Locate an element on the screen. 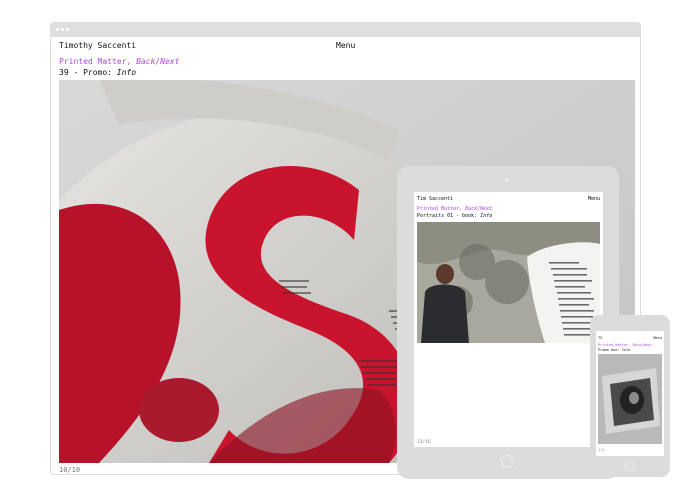 The height and width of the screenshot is (500, 692). site-header: Timothy Saccenti Menu is located at coordinates (345, 47).